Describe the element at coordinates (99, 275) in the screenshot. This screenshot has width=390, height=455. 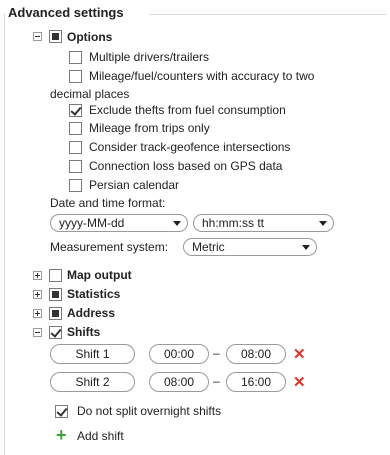
I see `map-output-label: Map output` at that location.